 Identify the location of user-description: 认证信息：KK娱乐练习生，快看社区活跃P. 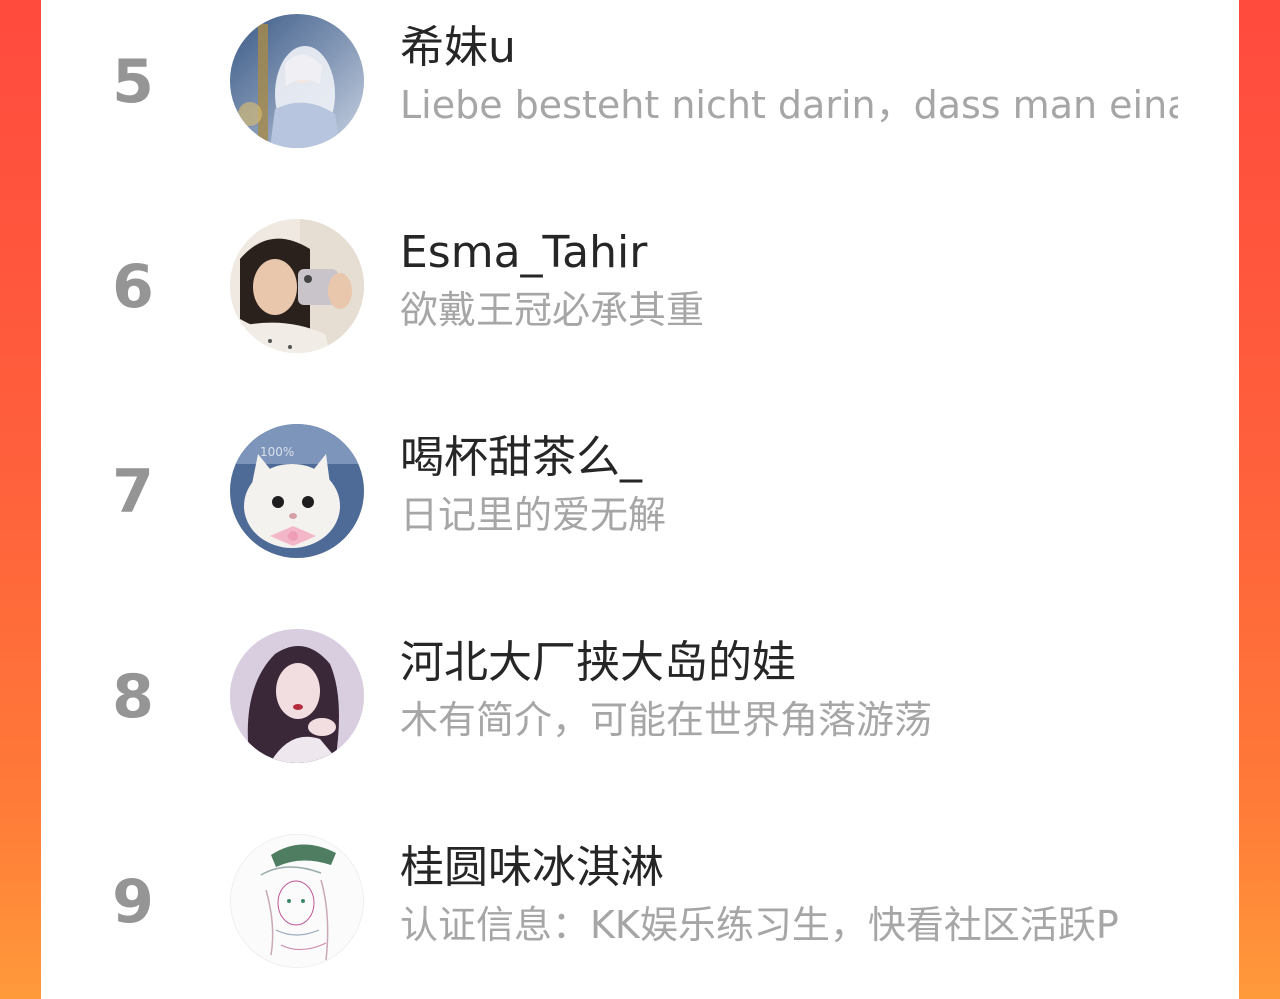
(759, 925).